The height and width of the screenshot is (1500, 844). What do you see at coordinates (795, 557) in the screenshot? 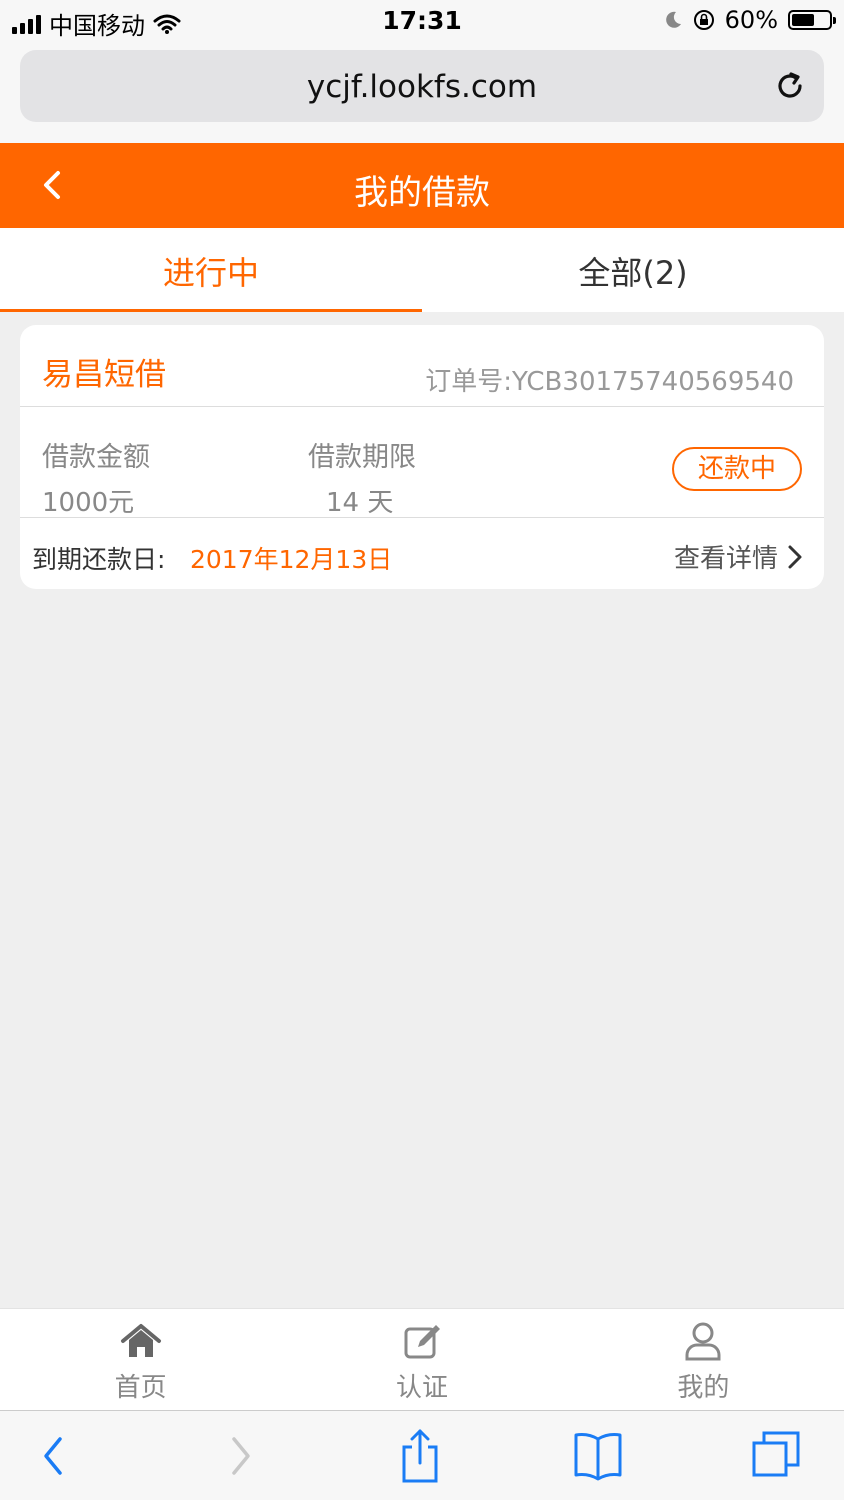
I see `chevron-right-icon` at bounding box center [795, 557].